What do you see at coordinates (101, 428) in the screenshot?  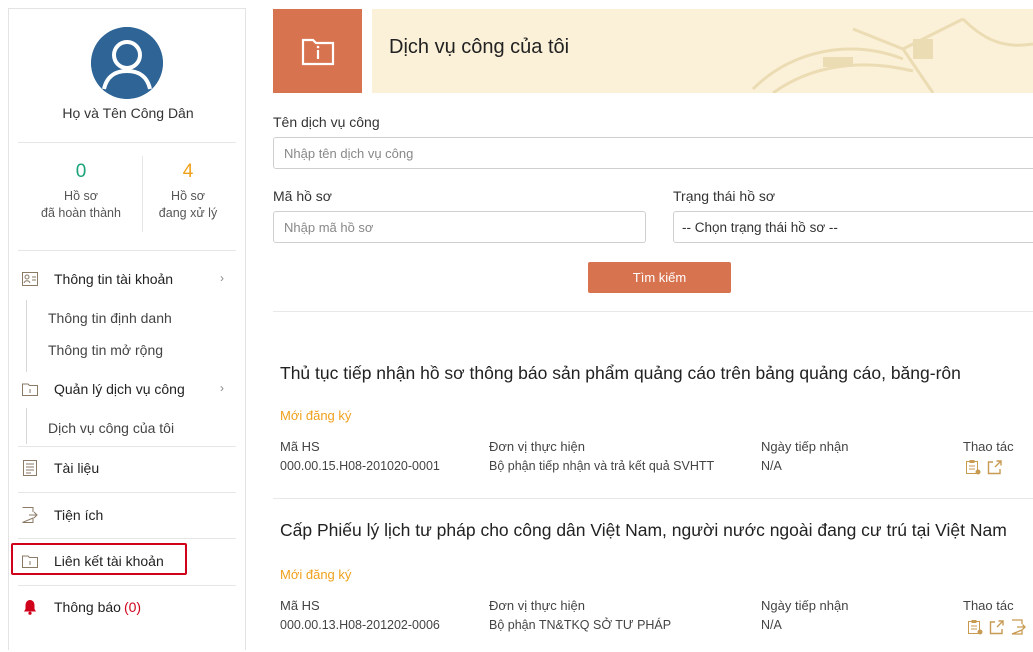 I see `sidebar-subitem-my-services: Dịch vụ công của tôi` at bounding box center [101, 428].